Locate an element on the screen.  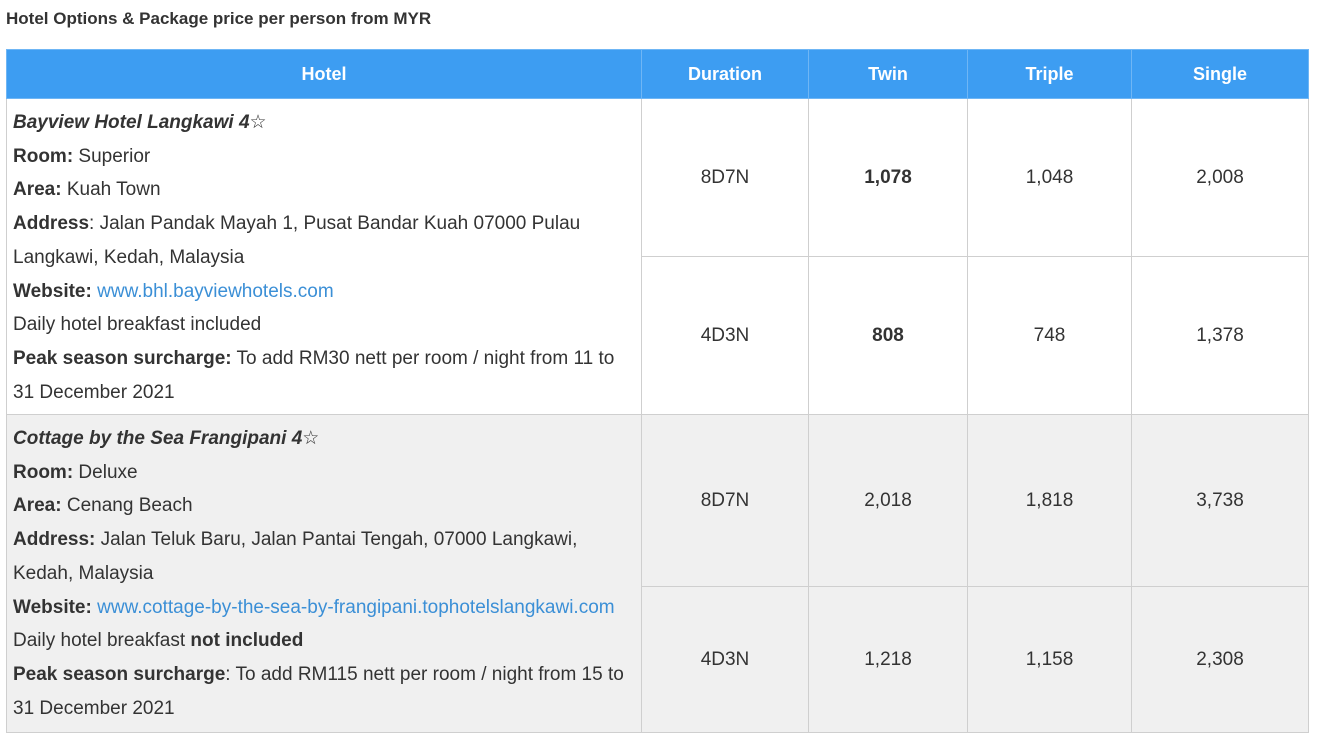
breakfast-line: Daily hotel breakfast not included is located at coordinates (323, 641).